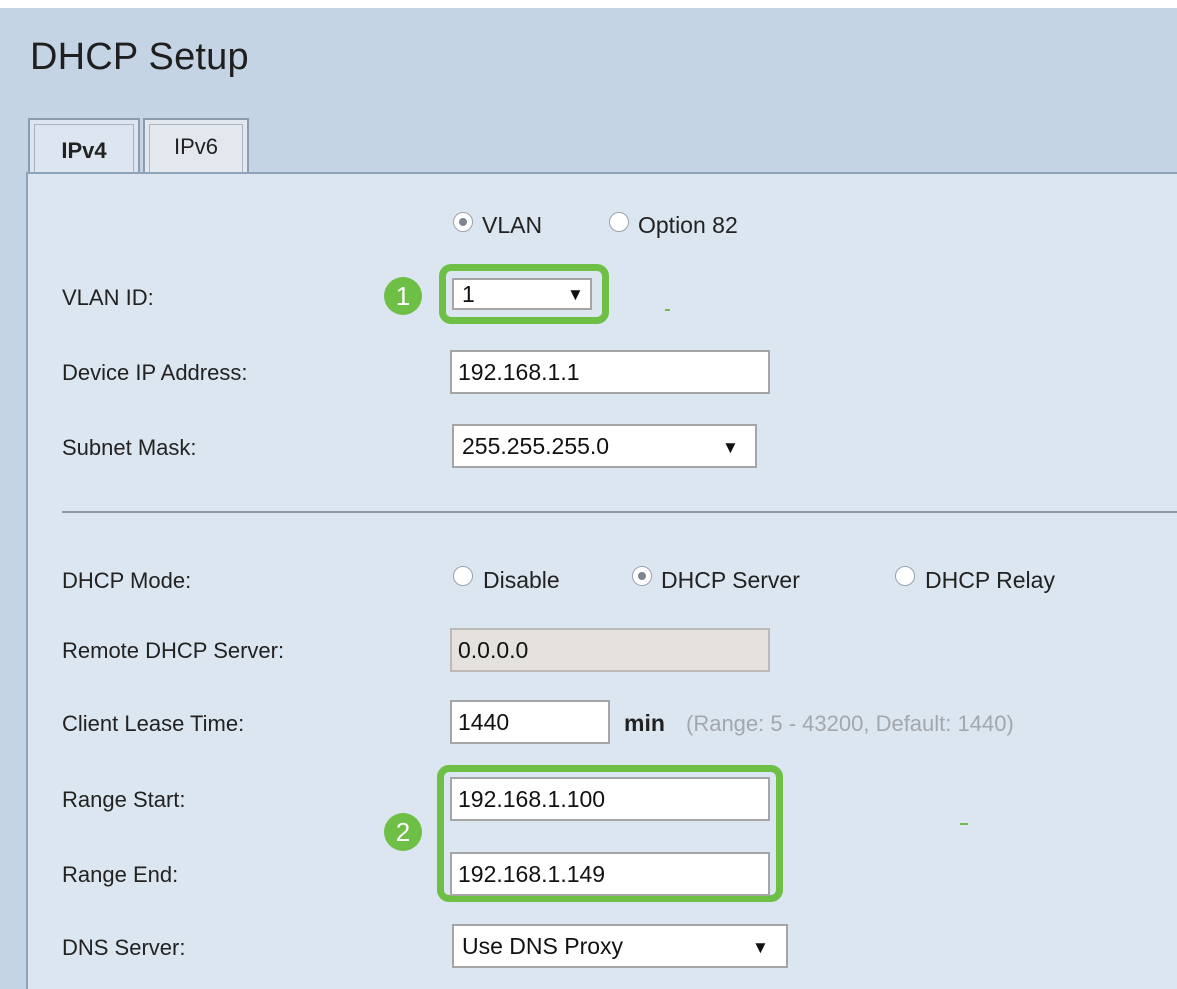 The image size is (1177, 989). What do you see at coordinates (129, 447) in the screenshot?
I see `subnet-mask-label: Subnet Mask:` at bounding box center [129, 447].